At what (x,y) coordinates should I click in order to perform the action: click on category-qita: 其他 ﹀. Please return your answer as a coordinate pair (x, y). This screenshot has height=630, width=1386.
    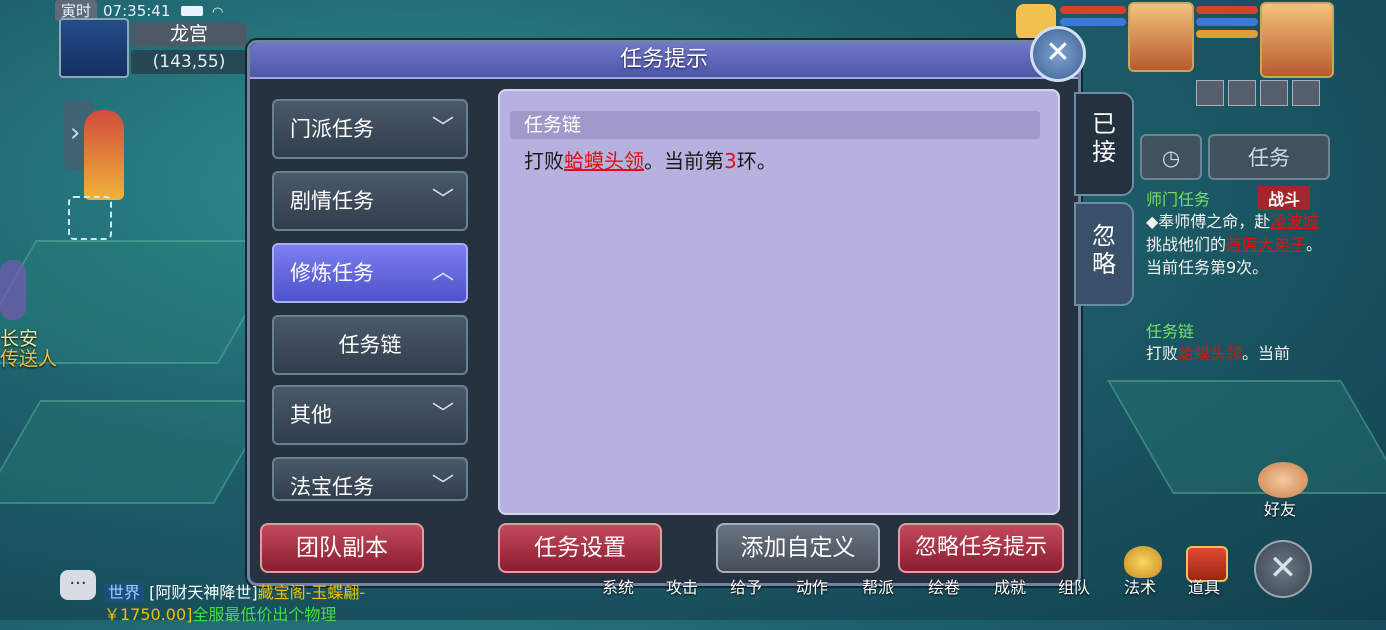
    Looking at the image, I should click on (370, 415).